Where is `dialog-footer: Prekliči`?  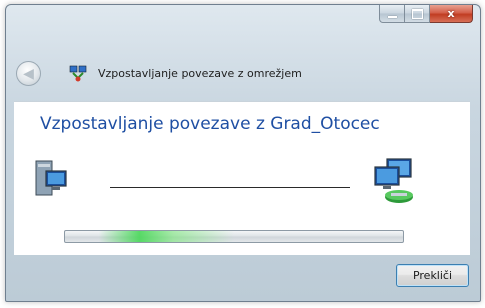 dialog-footer: Prekliči is located at coordinates (243, 277).